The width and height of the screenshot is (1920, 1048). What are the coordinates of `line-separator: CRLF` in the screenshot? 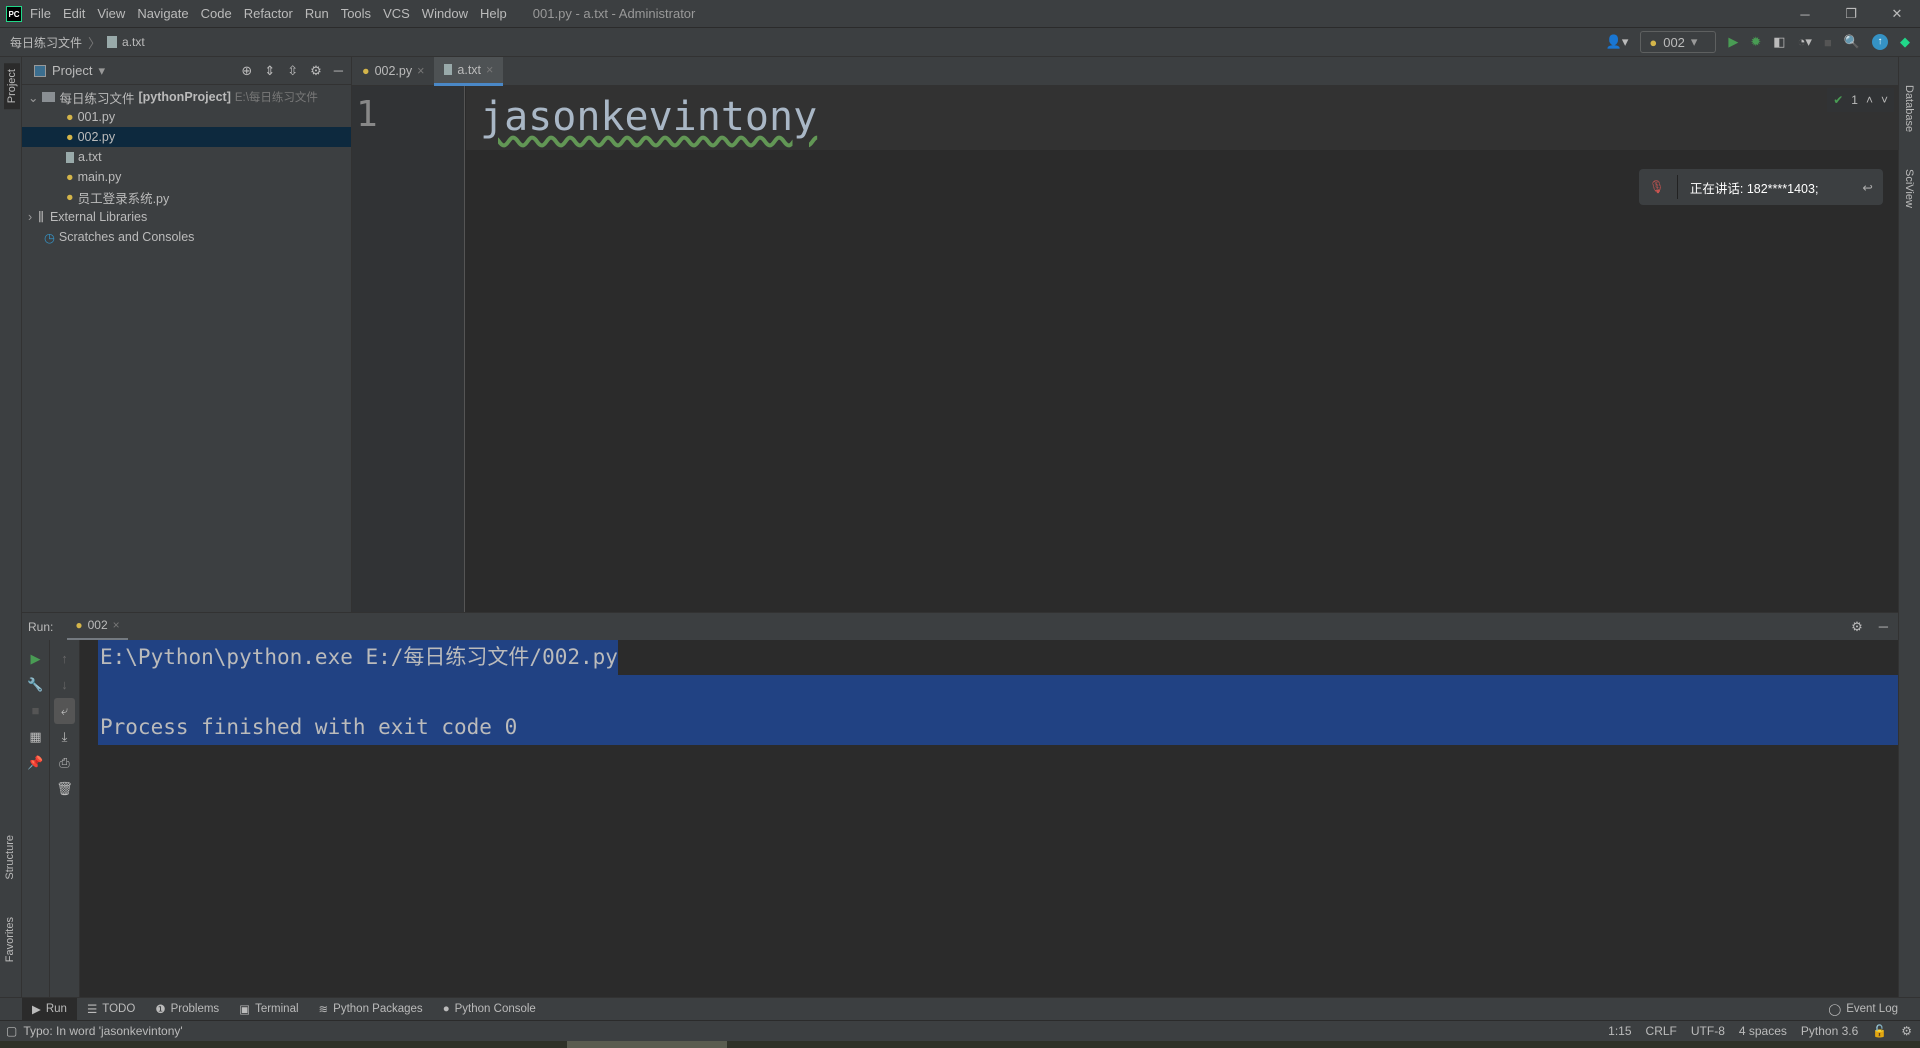 It's located at (1661, 1031).